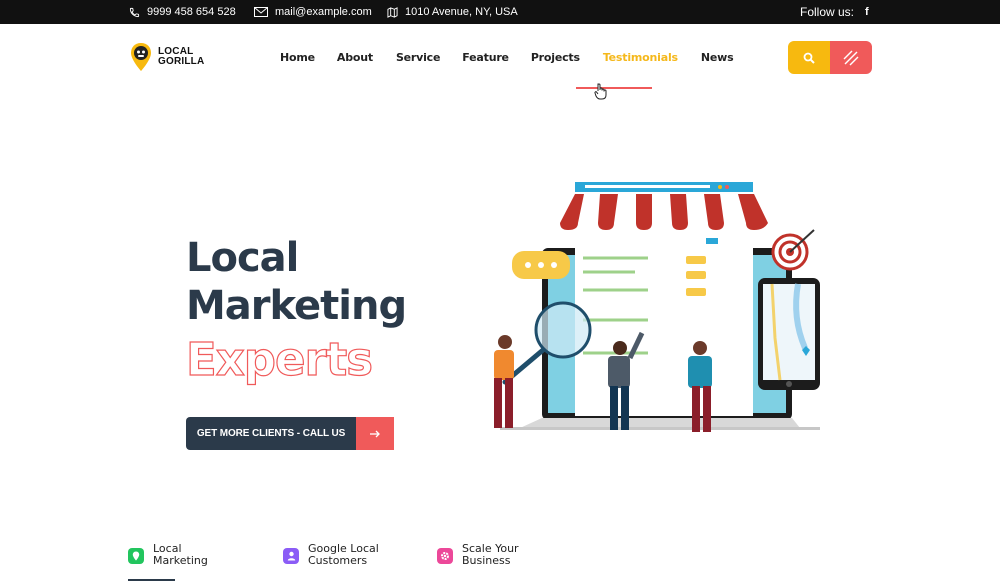 Image resolution: width=1000 pixels, height=583 pixels. I want to click on hero-illustration, so click(657, 307).